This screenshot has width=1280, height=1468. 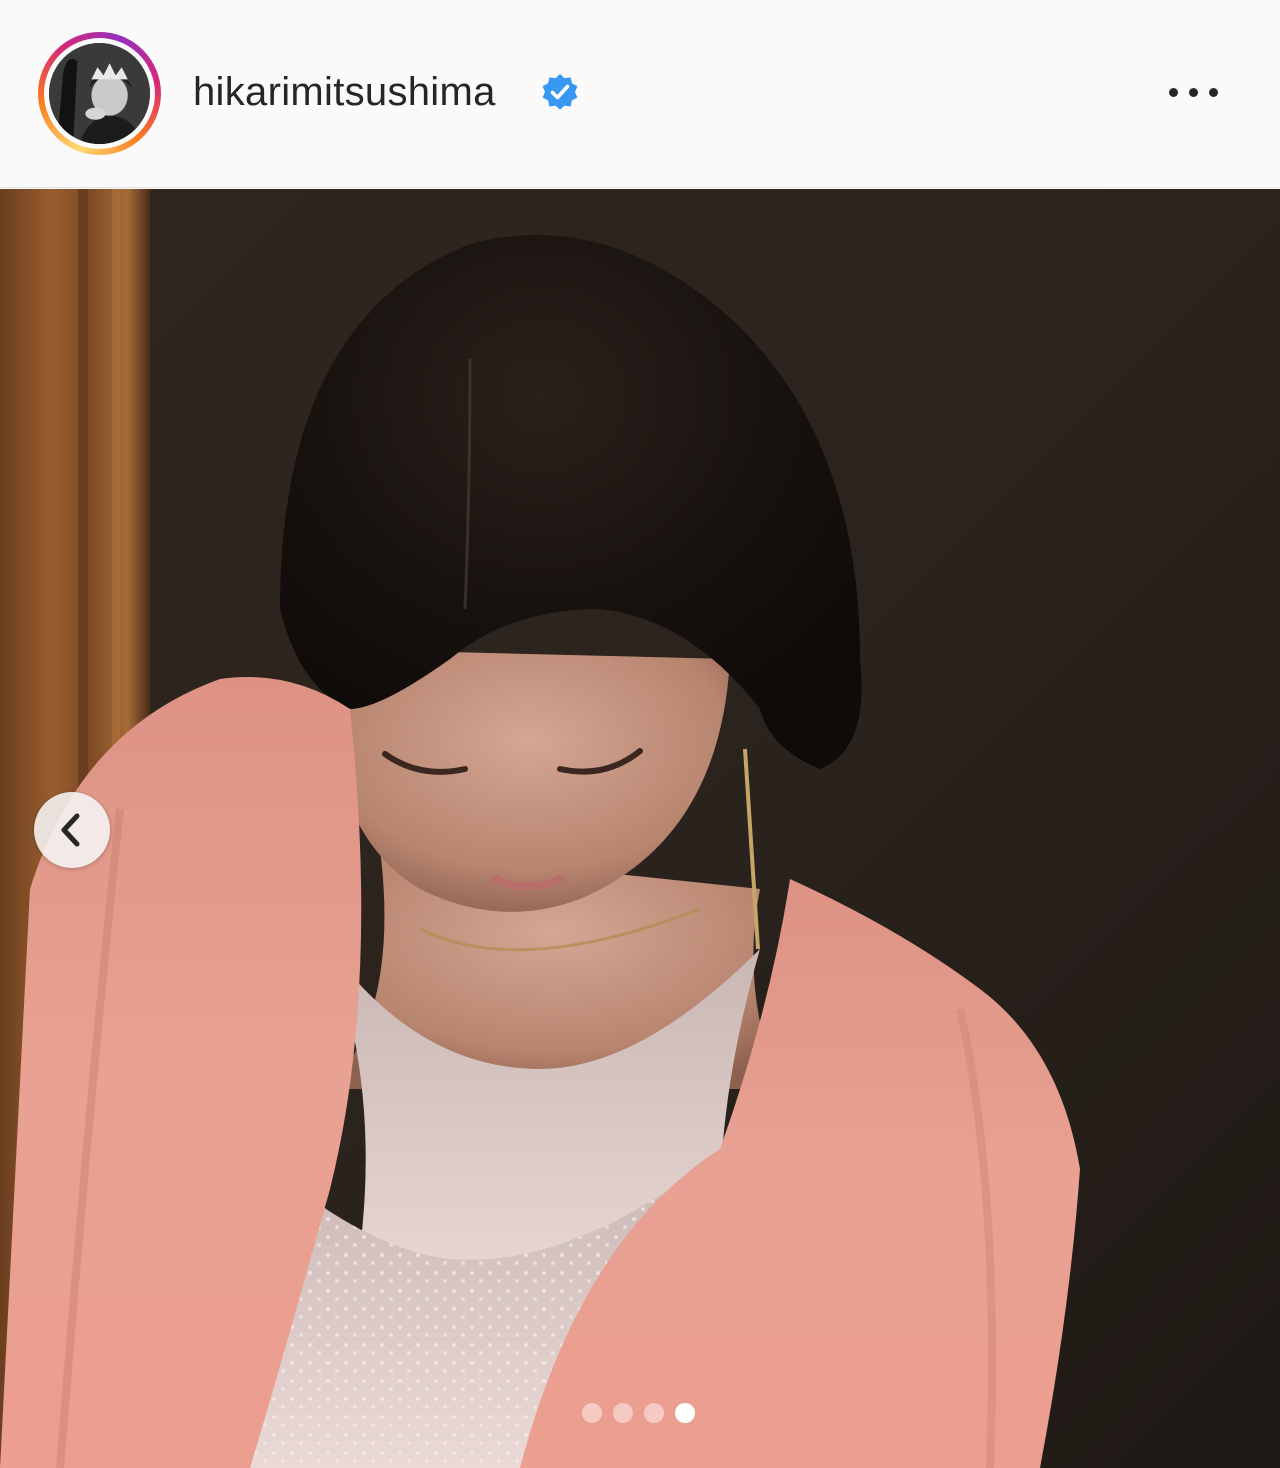 What do you see at coordinates (344, 92) in the screenshot?
I see `username: hikarimitsushima` at bounding box center [344, 92].